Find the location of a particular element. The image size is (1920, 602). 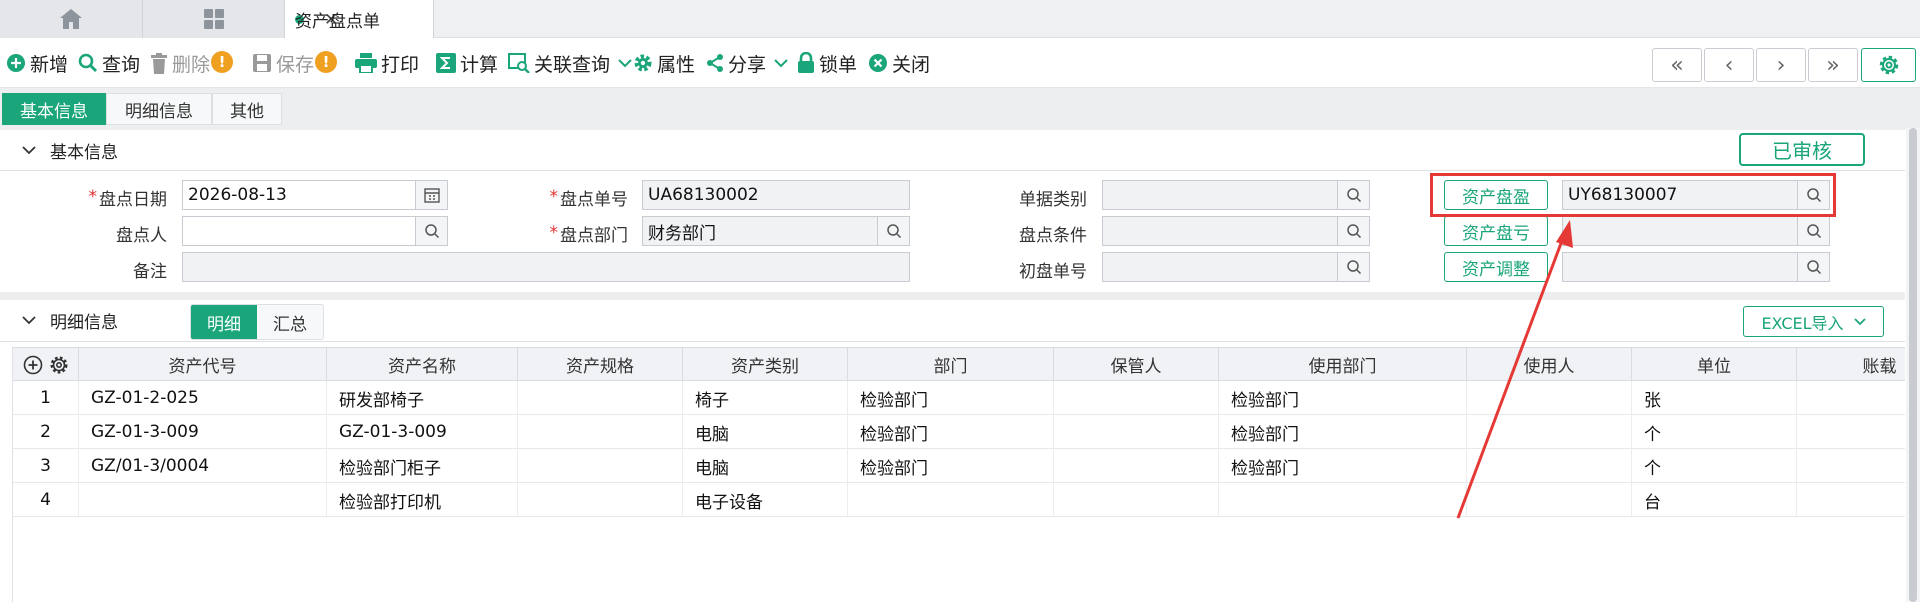

col-keeper: 保管人 is located at coordinates (1136, 364).